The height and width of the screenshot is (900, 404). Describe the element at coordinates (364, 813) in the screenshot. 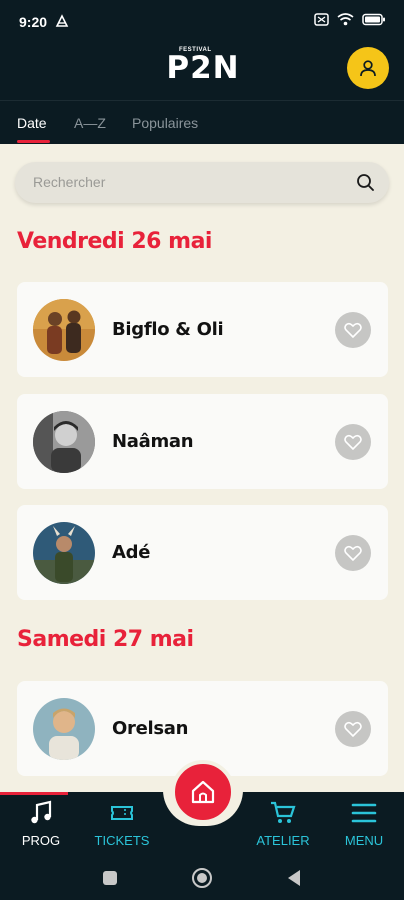

I see `menu-icon` at that location.